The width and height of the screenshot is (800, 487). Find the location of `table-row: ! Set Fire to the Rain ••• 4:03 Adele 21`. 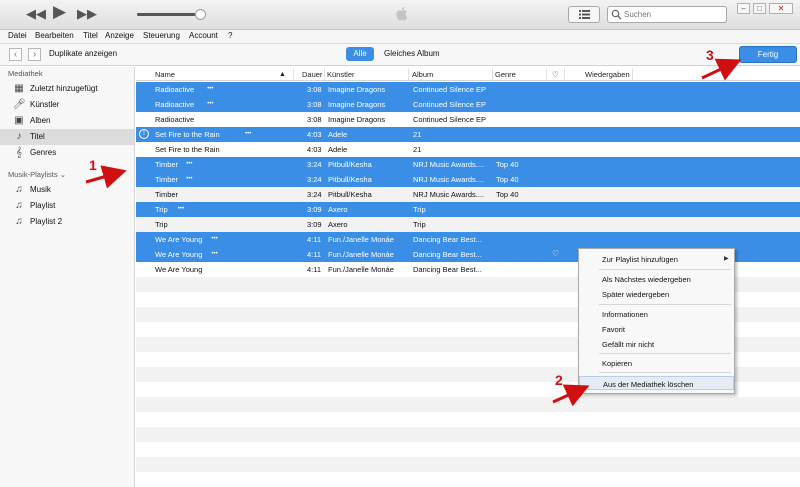

table-row: ! Set Fire to the Rain ••• 4:03 Adele 21 is located at coordinates (468, 134).